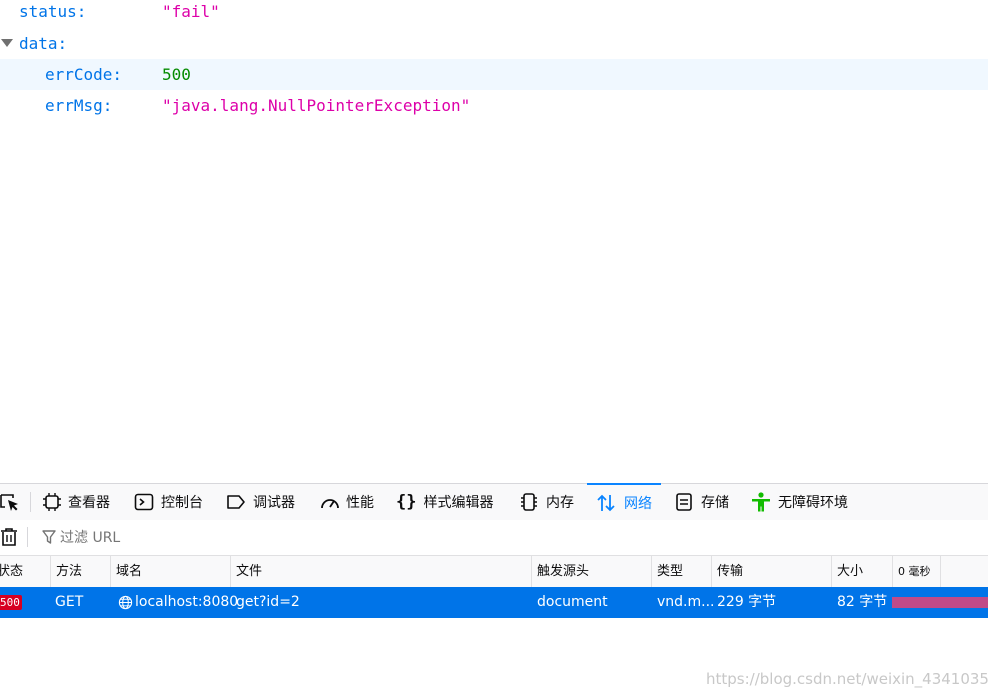  What do you see at coordinates (771, 571) in the screenshot?
I see `column-transferred: 传输` at bounding box center [771, 571].